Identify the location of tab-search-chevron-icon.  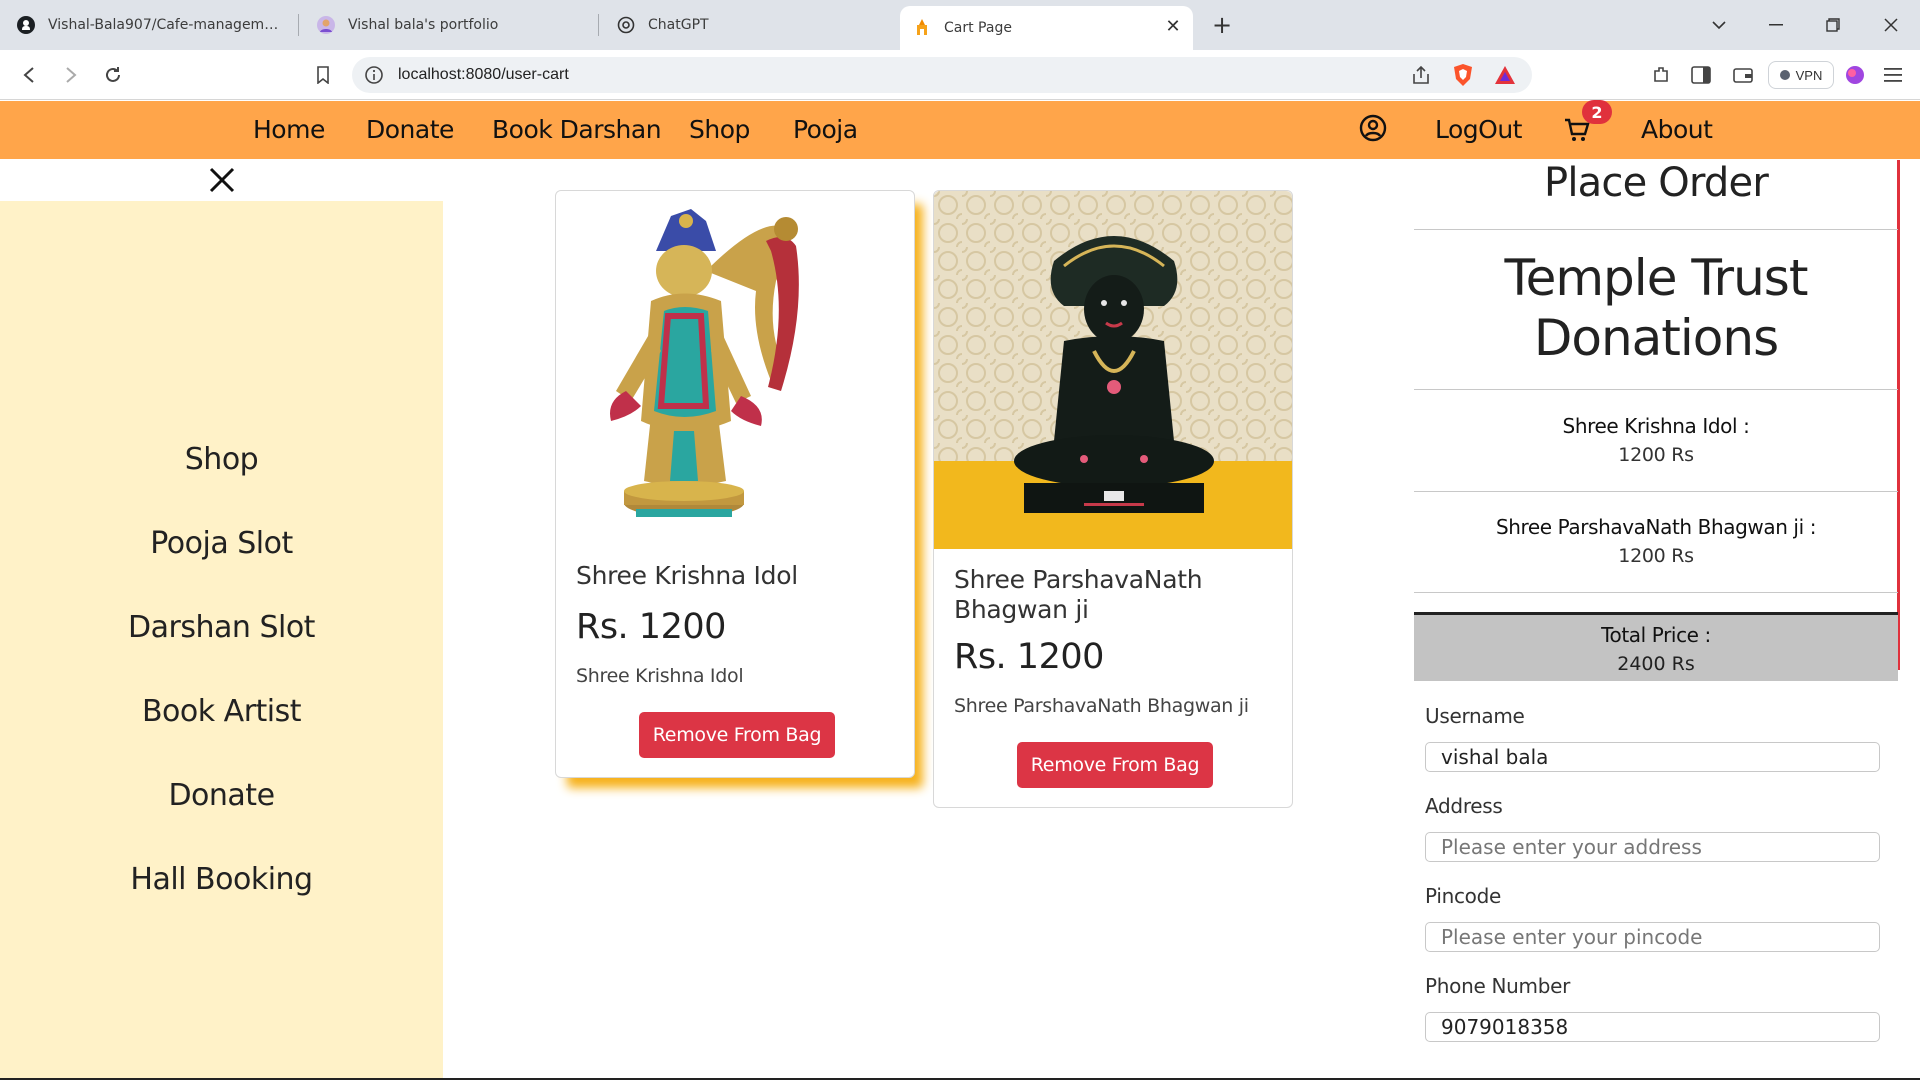
(1719, 25).